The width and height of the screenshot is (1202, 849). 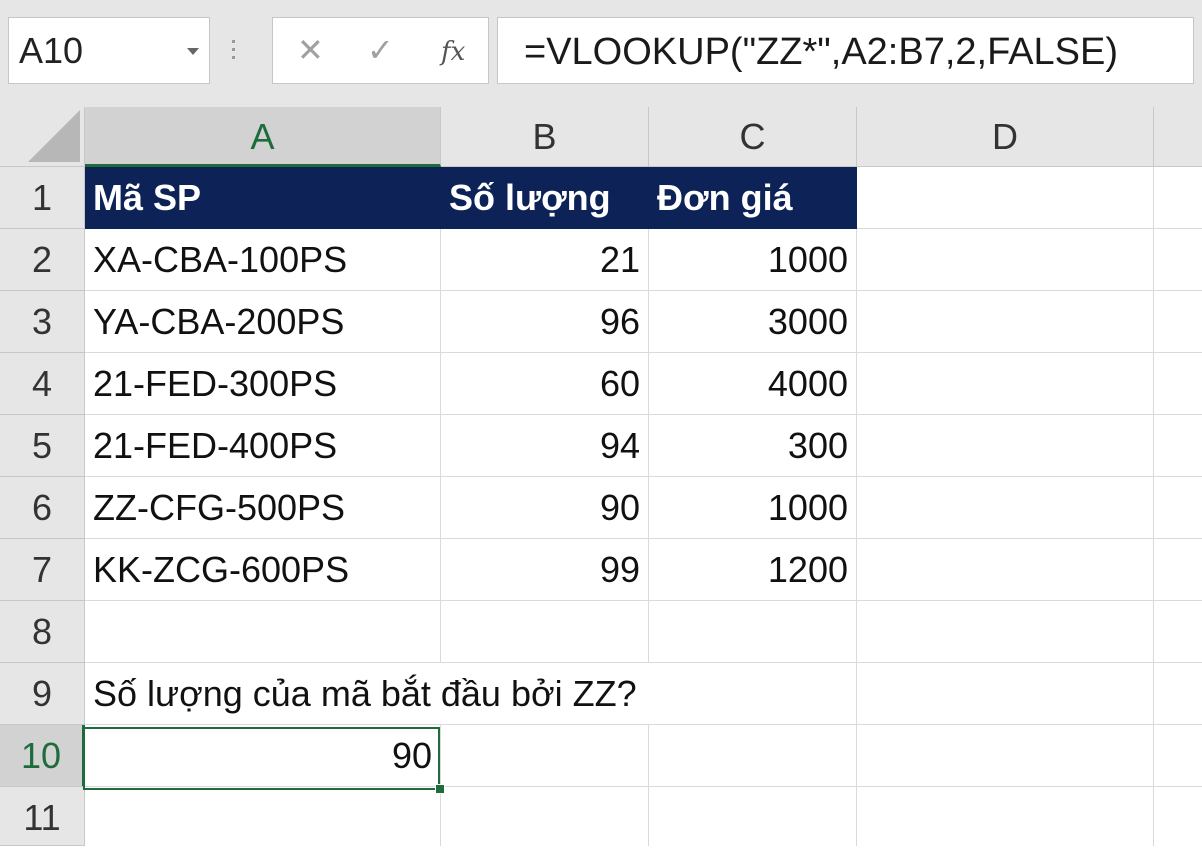 I want to click on cell-e10, so click(x=1178, y=756).